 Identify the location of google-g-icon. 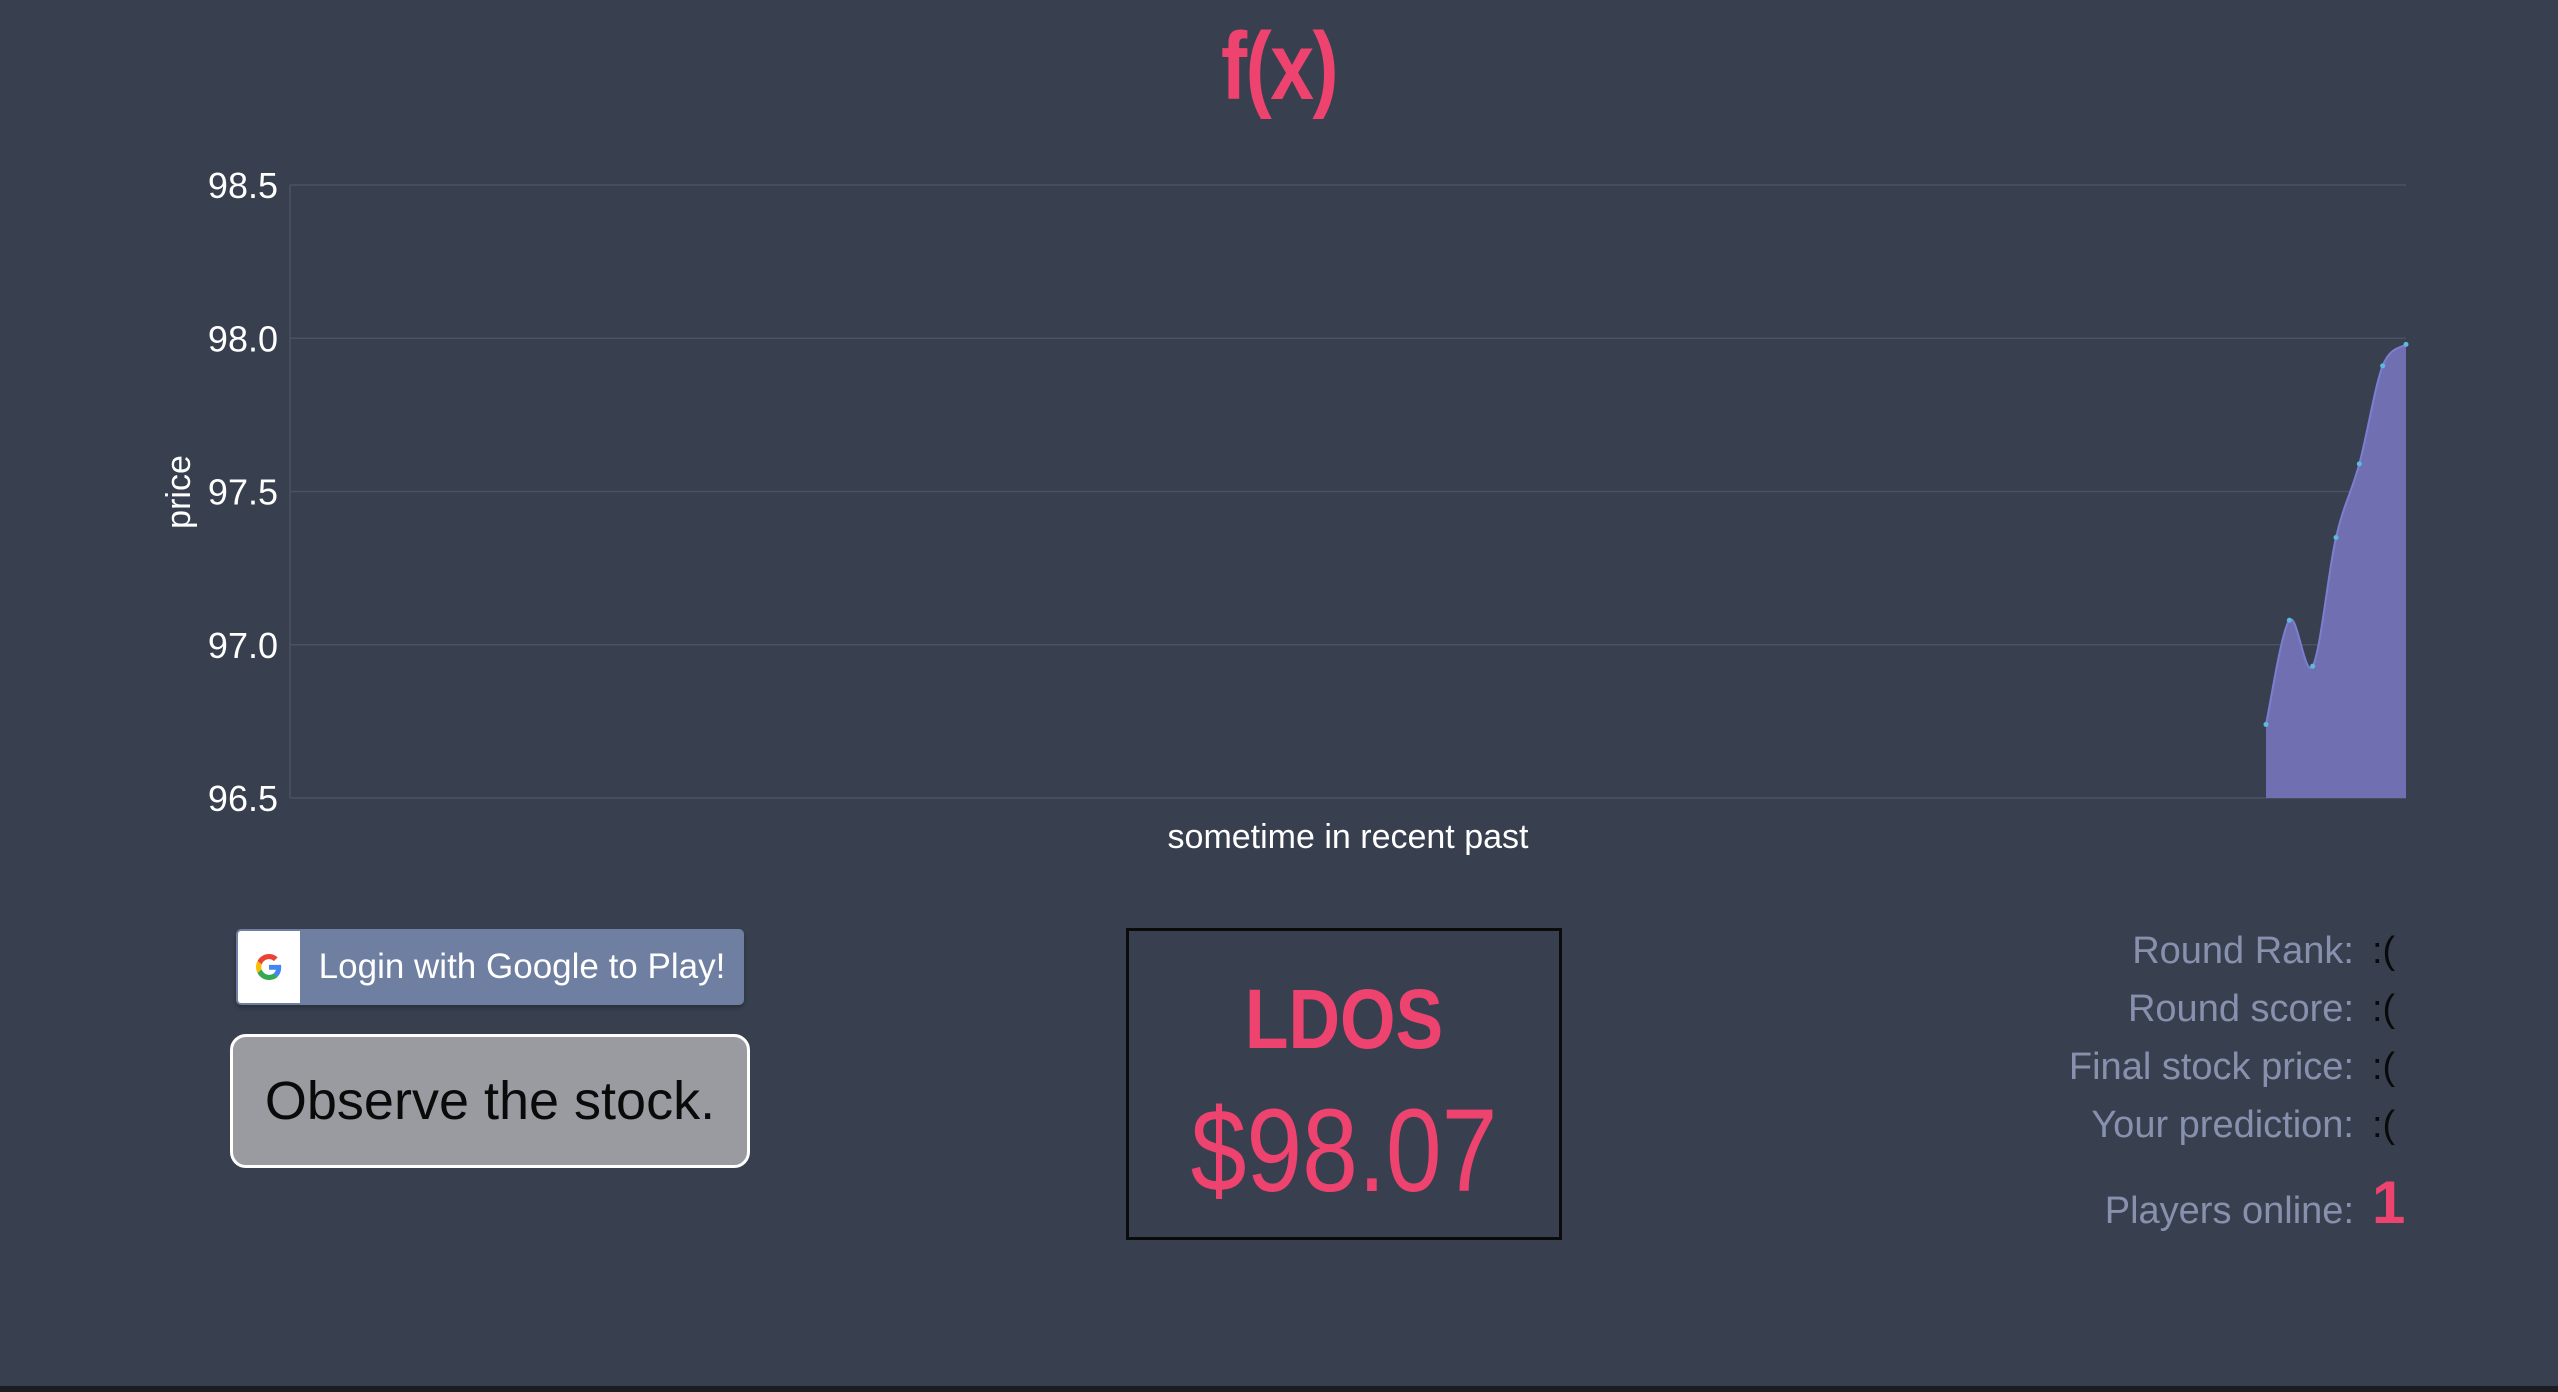
(269, 967).